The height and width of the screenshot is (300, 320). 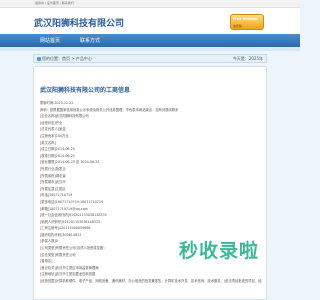 I want to click on info-line: [企业名称]武汉阳狮科技有限公司, so click(x=64, y=116).